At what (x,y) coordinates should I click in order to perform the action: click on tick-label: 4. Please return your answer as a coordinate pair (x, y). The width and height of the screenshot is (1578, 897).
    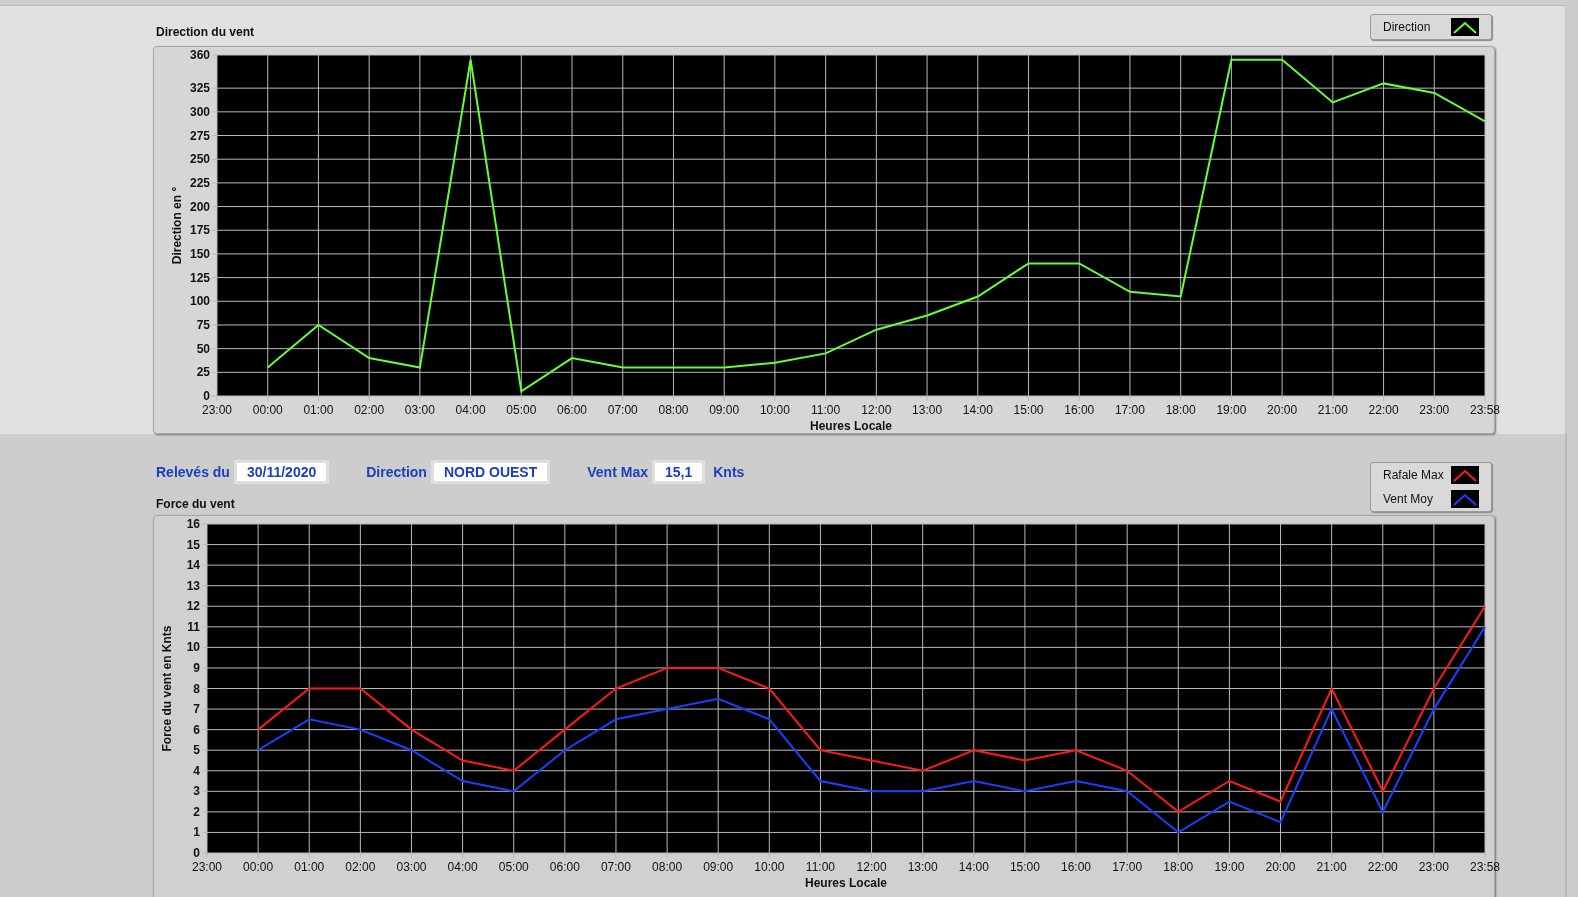
    Looking at the image, I should click on (196, 770).